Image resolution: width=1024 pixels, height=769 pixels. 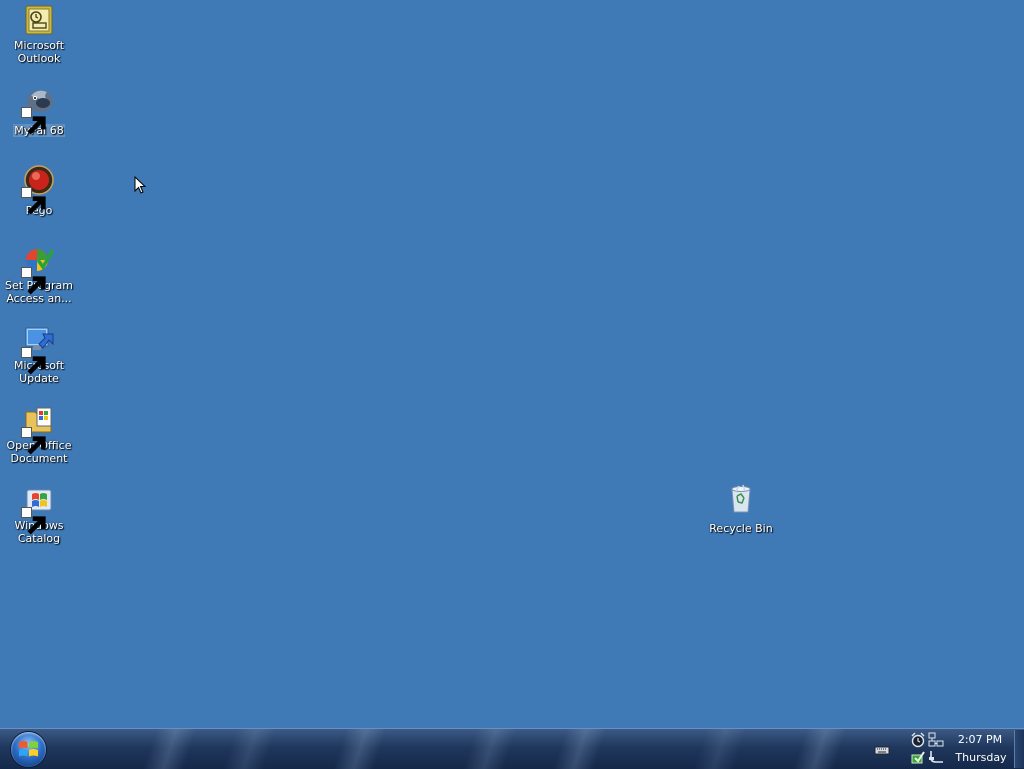 What do you see at coordinates (741, 498) in the screenshot?
I see `recycle-bin-icon` at bounding box center [741, 498].